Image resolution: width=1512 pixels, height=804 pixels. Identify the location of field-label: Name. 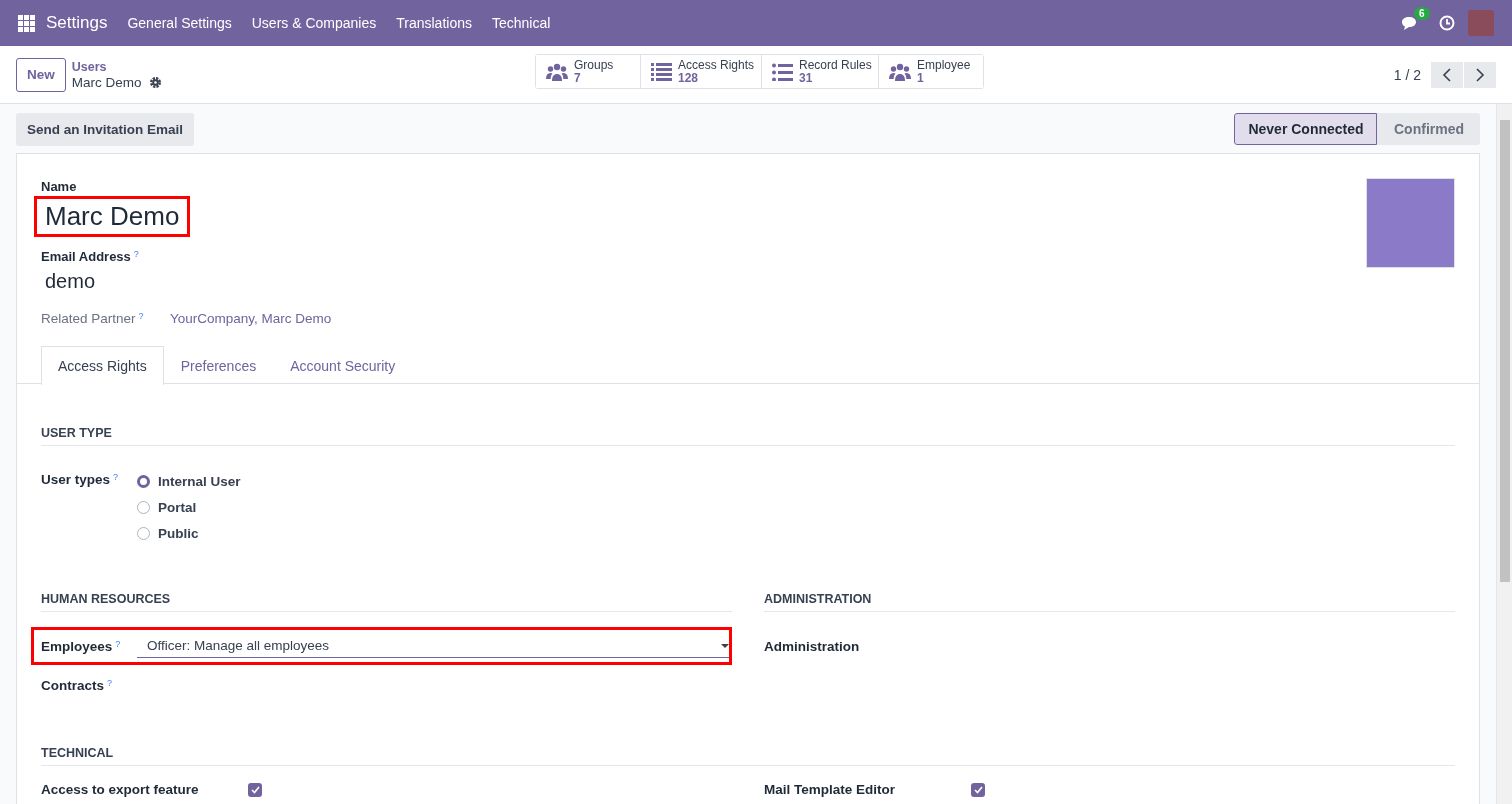
(59, 186).